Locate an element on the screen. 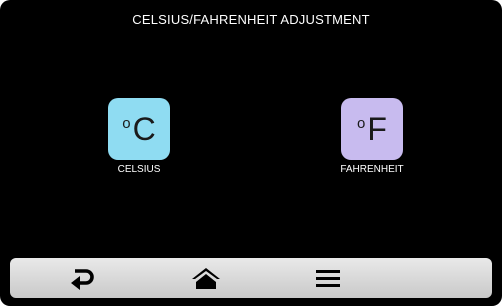 The height and width of the screenshot is (306, 502). bottom-toolbar is located at coordinates (251, 278).